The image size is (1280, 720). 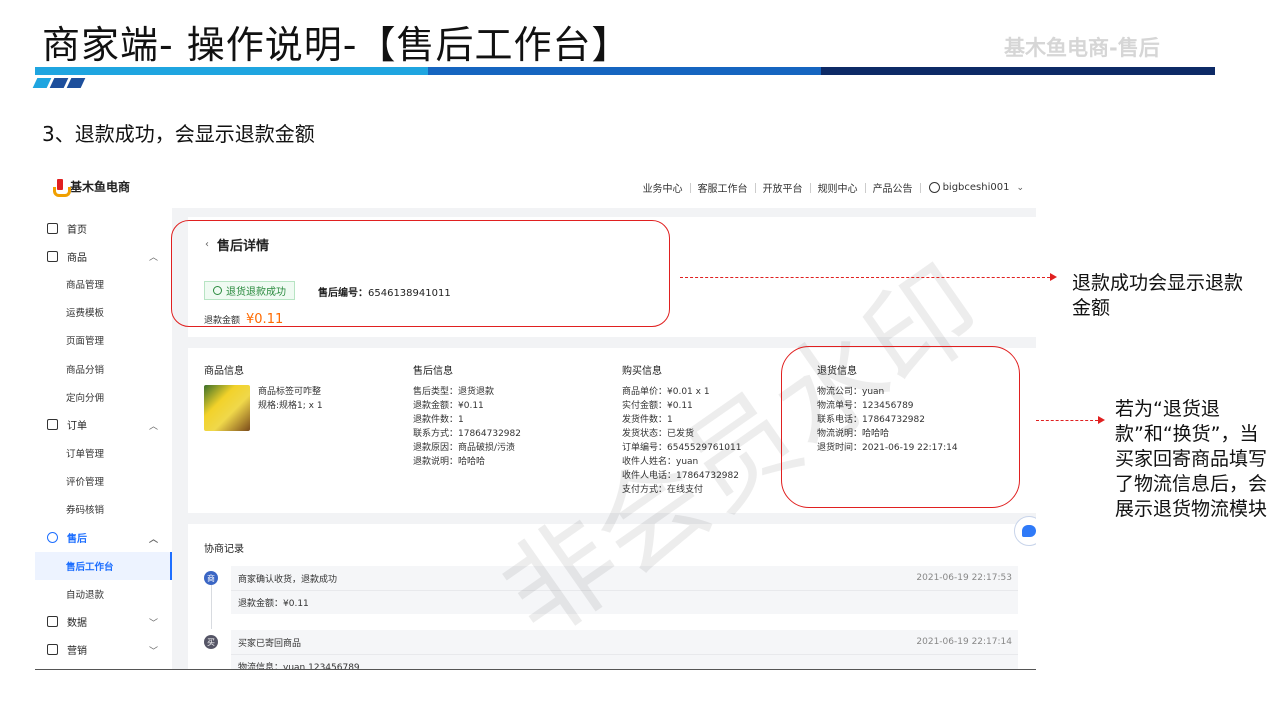 I want to click on app-logo: 基木鱼电商, so click(x=92, y=187).